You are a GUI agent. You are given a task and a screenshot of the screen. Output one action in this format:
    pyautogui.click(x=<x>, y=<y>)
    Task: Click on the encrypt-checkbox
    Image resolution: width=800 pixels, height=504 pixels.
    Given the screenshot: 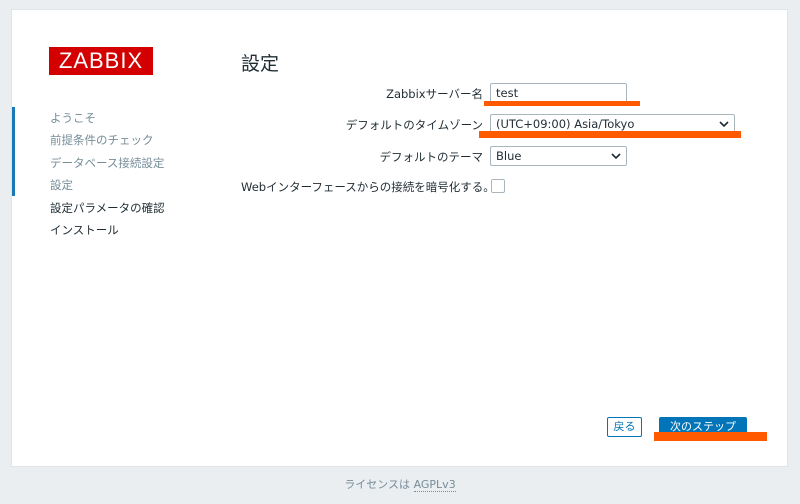 What is the action you would take?
    pyautogui.click(x=498, y=186)
    